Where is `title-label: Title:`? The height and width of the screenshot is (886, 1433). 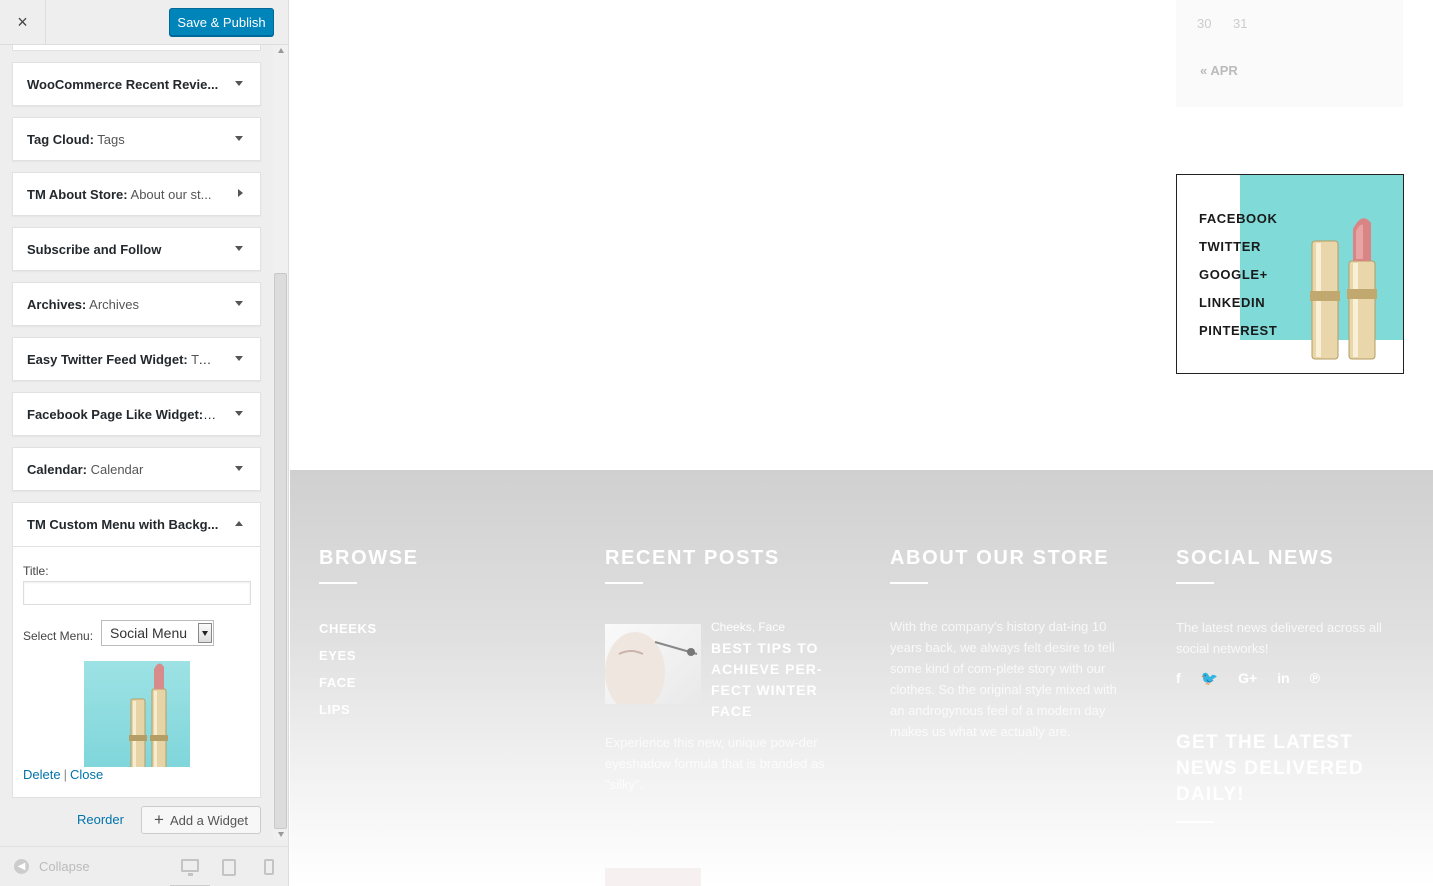
title-label: Title: is located at coordinates (36, 571).